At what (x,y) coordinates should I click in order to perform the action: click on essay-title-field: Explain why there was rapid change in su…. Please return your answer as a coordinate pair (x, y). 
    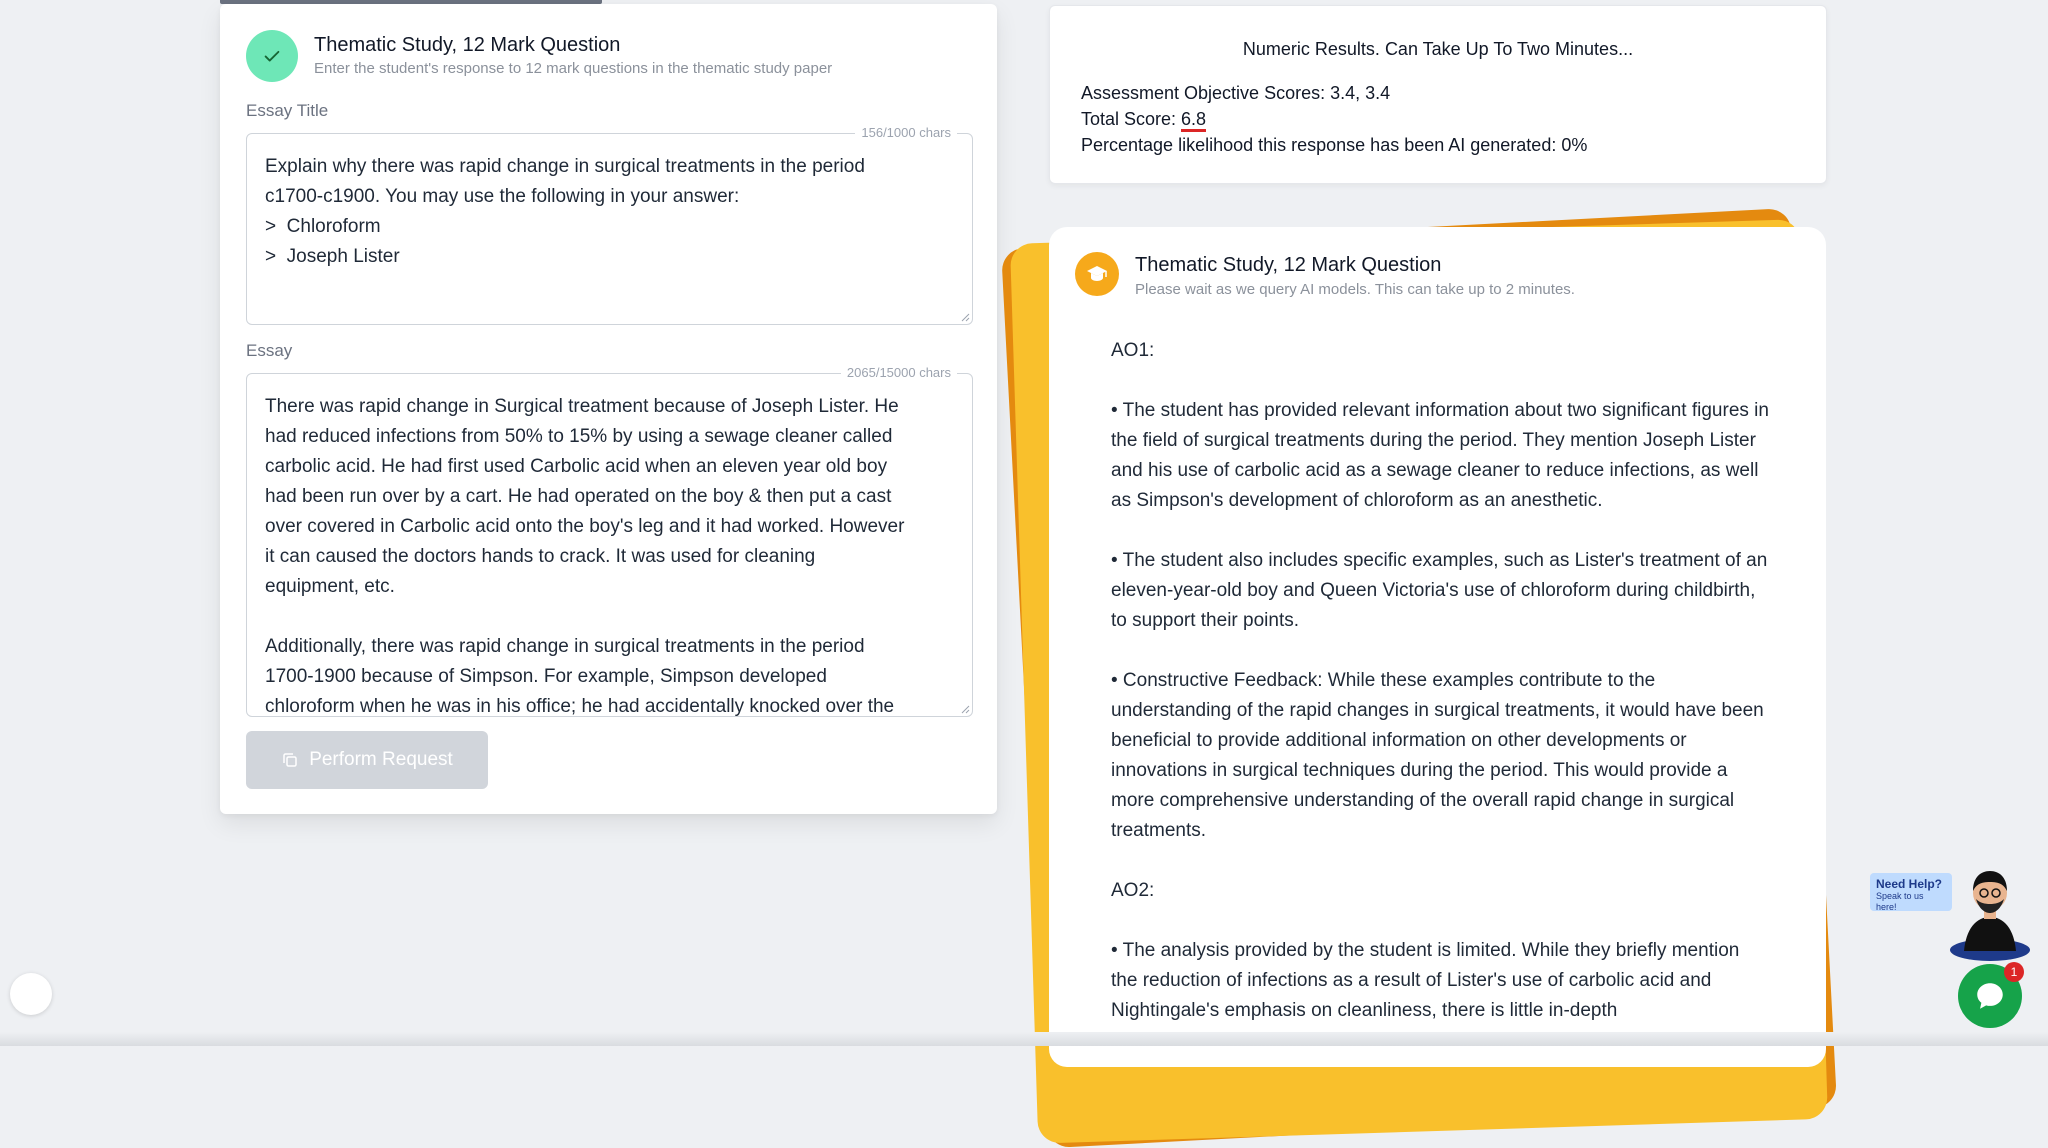
    Looking at the image, I should click on (609, 229).